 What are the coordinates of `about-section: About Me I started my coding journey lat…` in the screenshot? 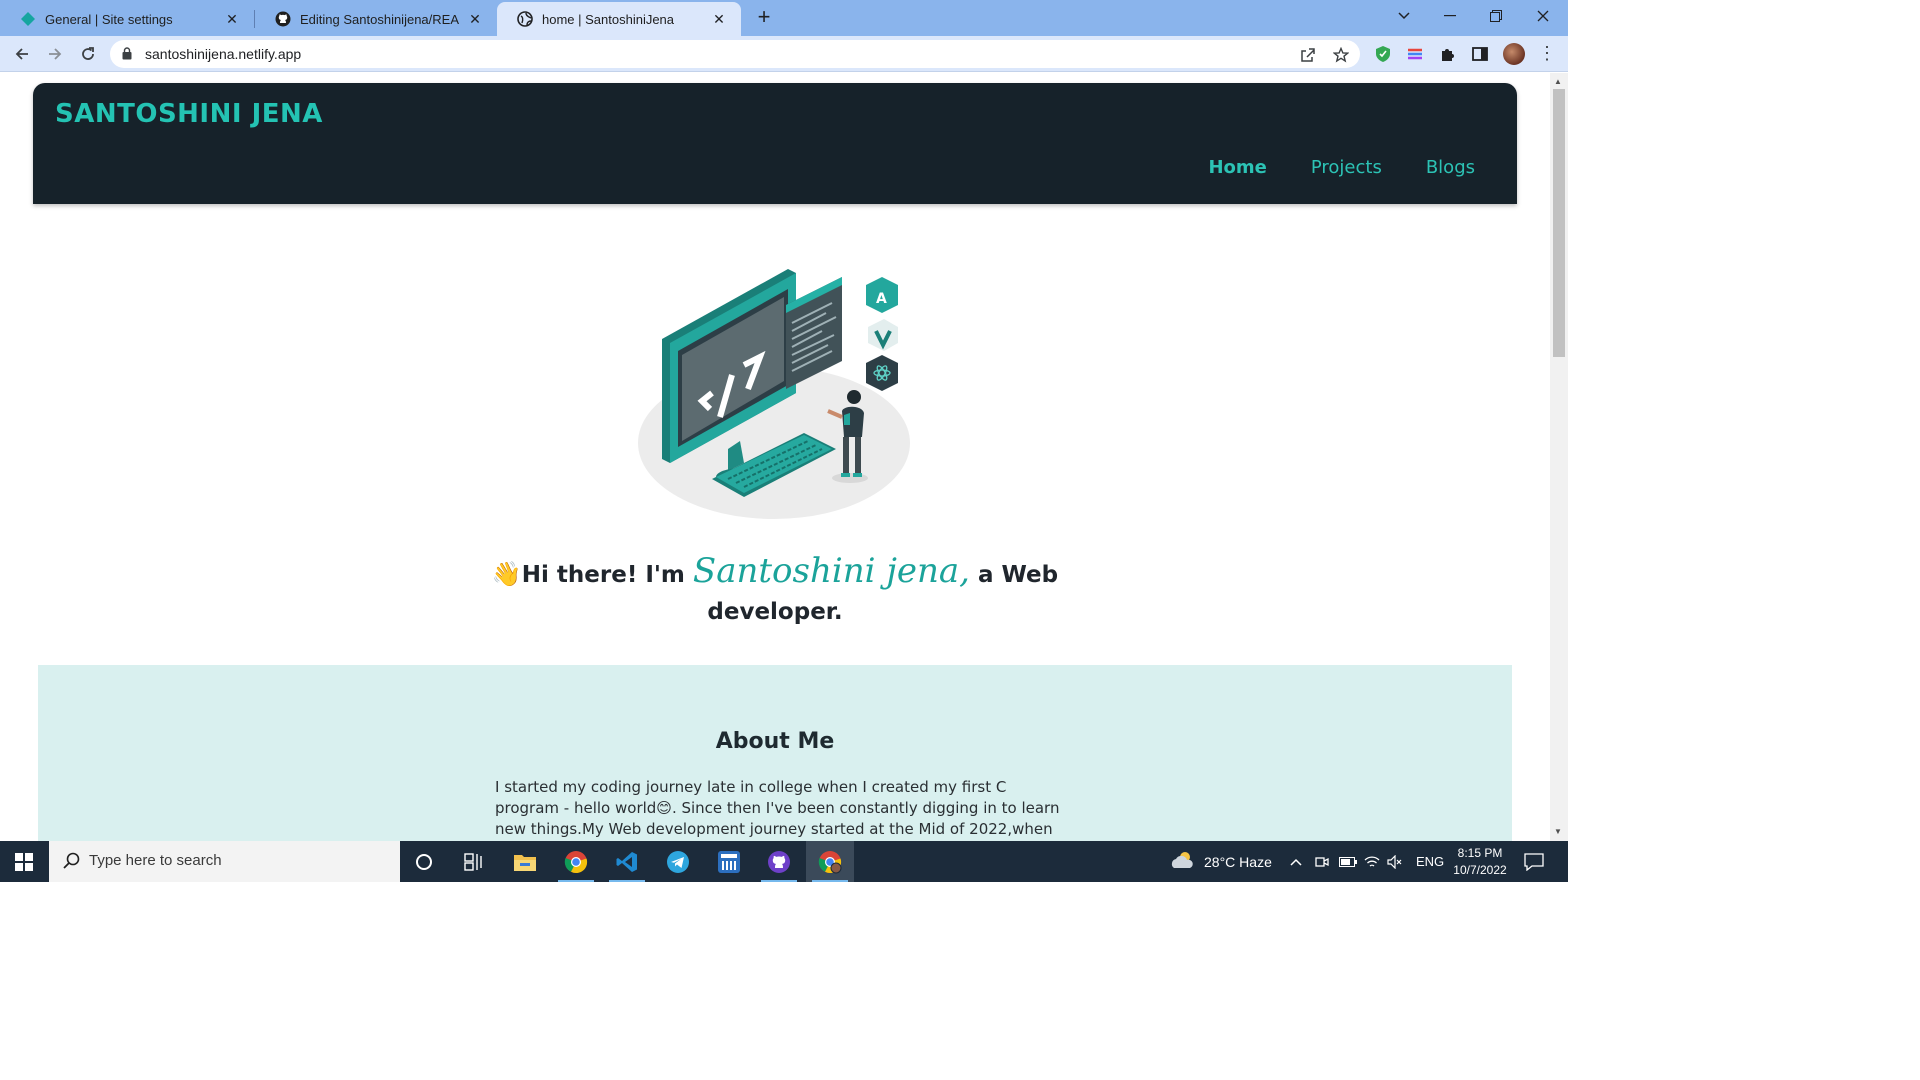 It's located at (775, 753).